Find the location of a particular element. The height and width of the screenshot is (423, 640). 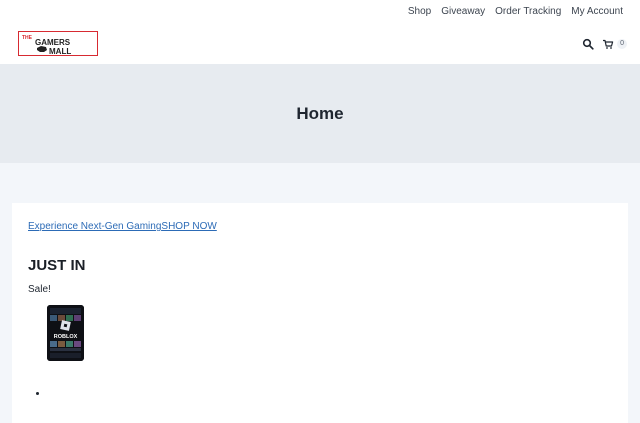

top-navigation: Shop Giveaway Order Tracking My Account is located at coordinates (515, 11).